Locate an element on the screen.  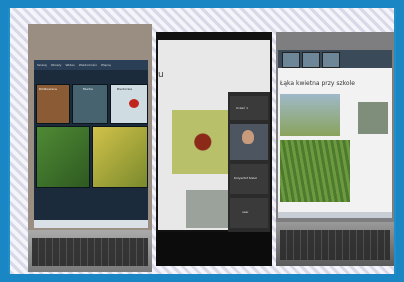
insect-photo is located at coordinates (200, 142).